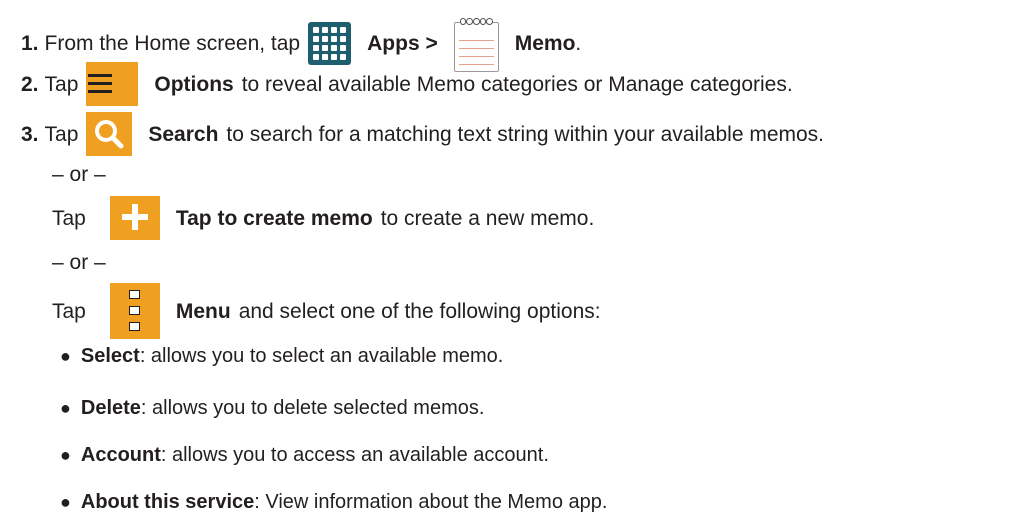  Describe the element at coordinates (30, 84) in the screenshot. I see `step-number: 2.` at that location.